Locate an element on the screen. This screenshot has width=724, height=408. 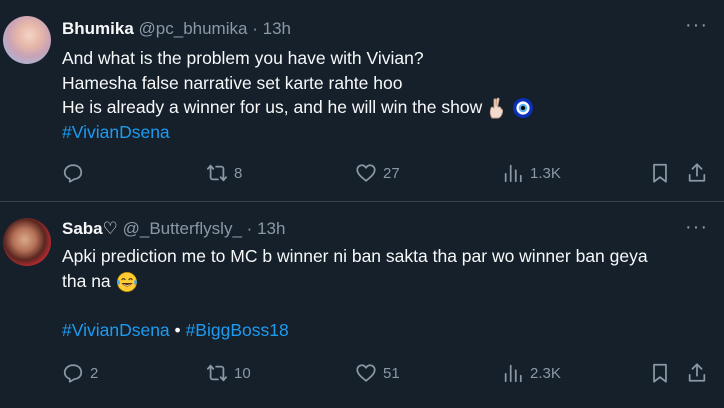
reply-button: 2 is located at coordinates (80, 373).